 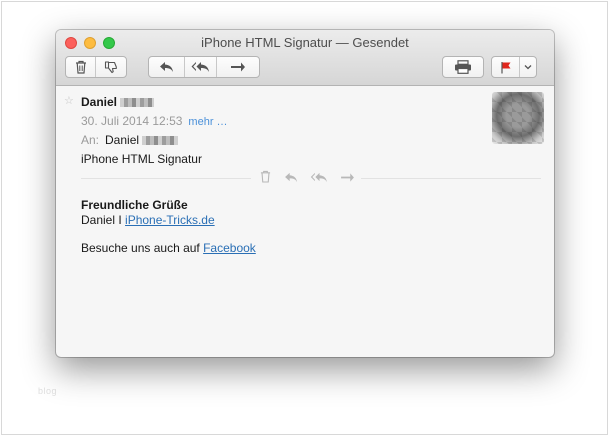 What do you see at coordinates (141, 159) in the screenshot?
I see `message-subject: iPhone HTML Signatur` at bounding box center [141, 159].